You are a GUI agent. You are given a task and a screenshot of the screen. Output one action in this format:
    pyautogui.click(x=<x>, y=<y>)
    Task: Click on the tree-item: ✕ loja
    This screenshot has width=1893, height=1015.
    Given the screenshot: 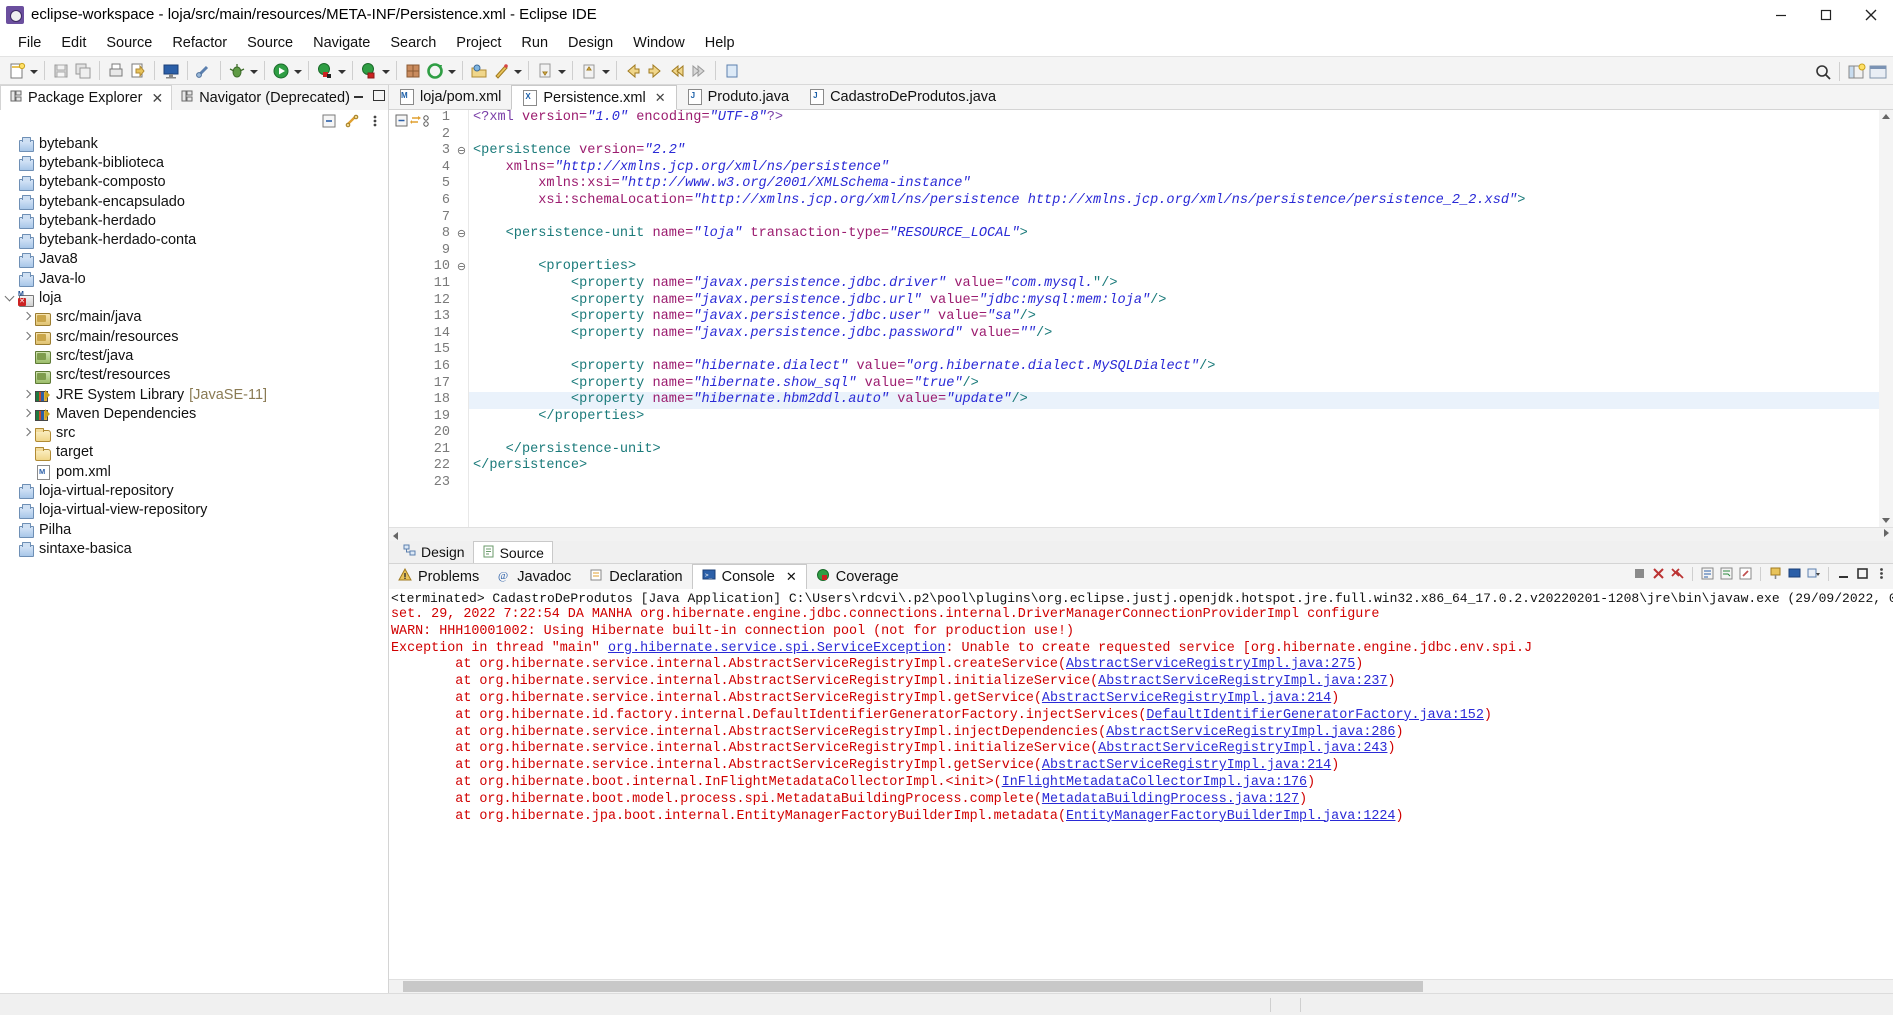 What is the action you would take?
    pyautogui.click(x=194, y=297)
    